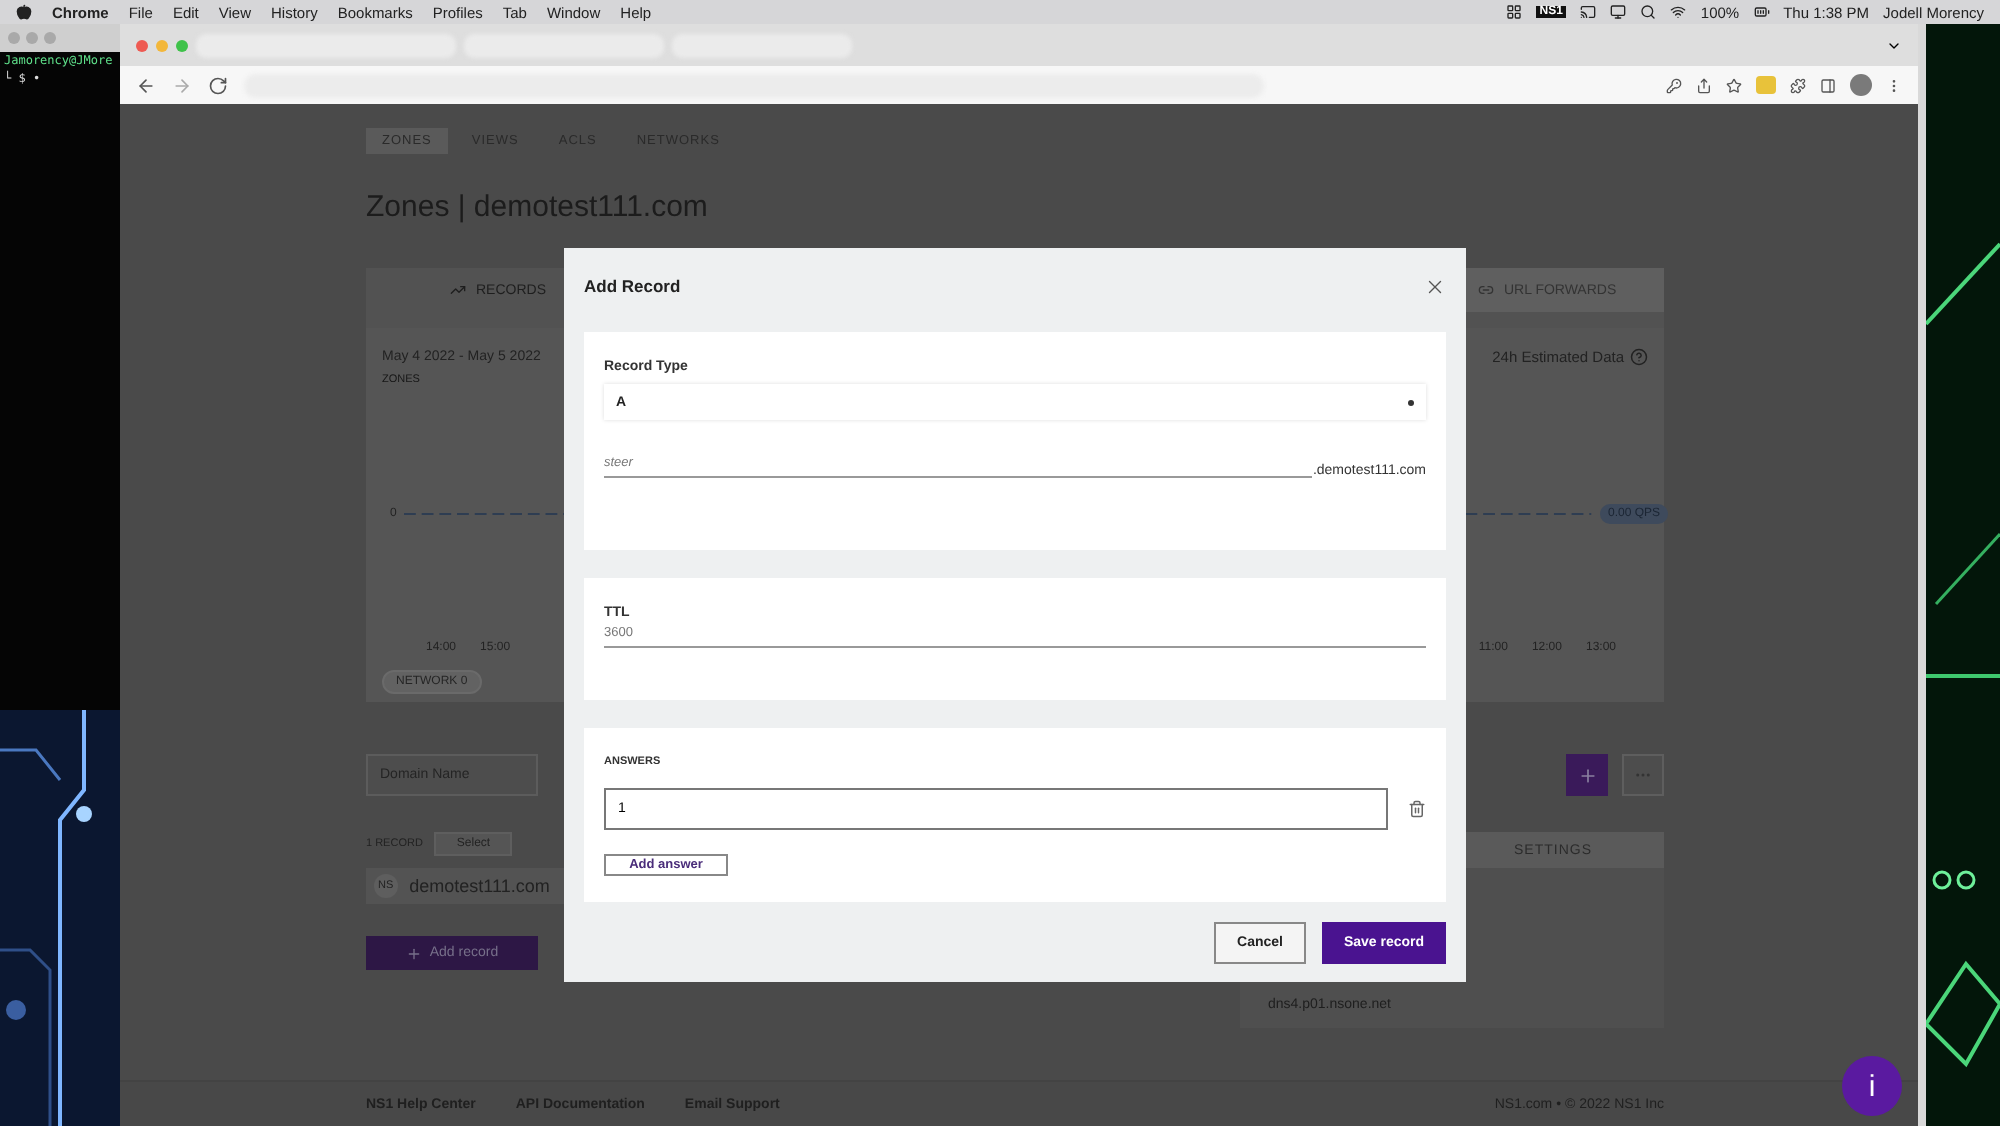 The height and width of the screenshot is (1126, 2000). I want to click on add-button, so click(1587, 775).